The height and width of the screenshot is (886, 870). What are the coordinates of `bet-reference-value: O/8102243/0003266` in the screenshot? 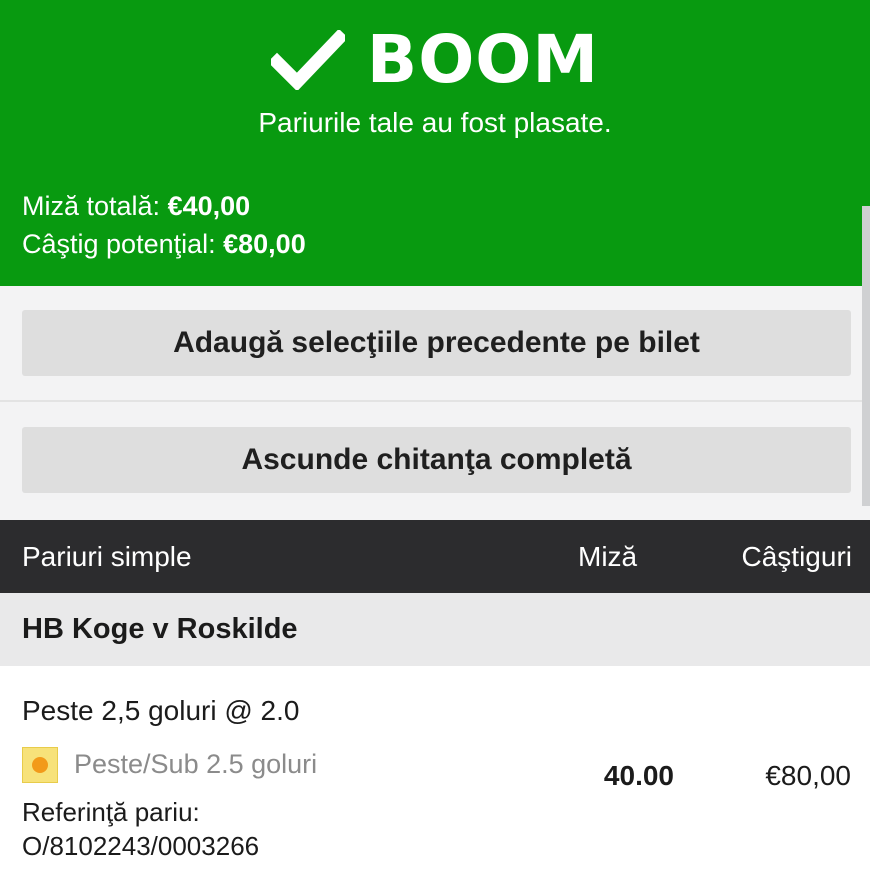 It's located at (141, 846).